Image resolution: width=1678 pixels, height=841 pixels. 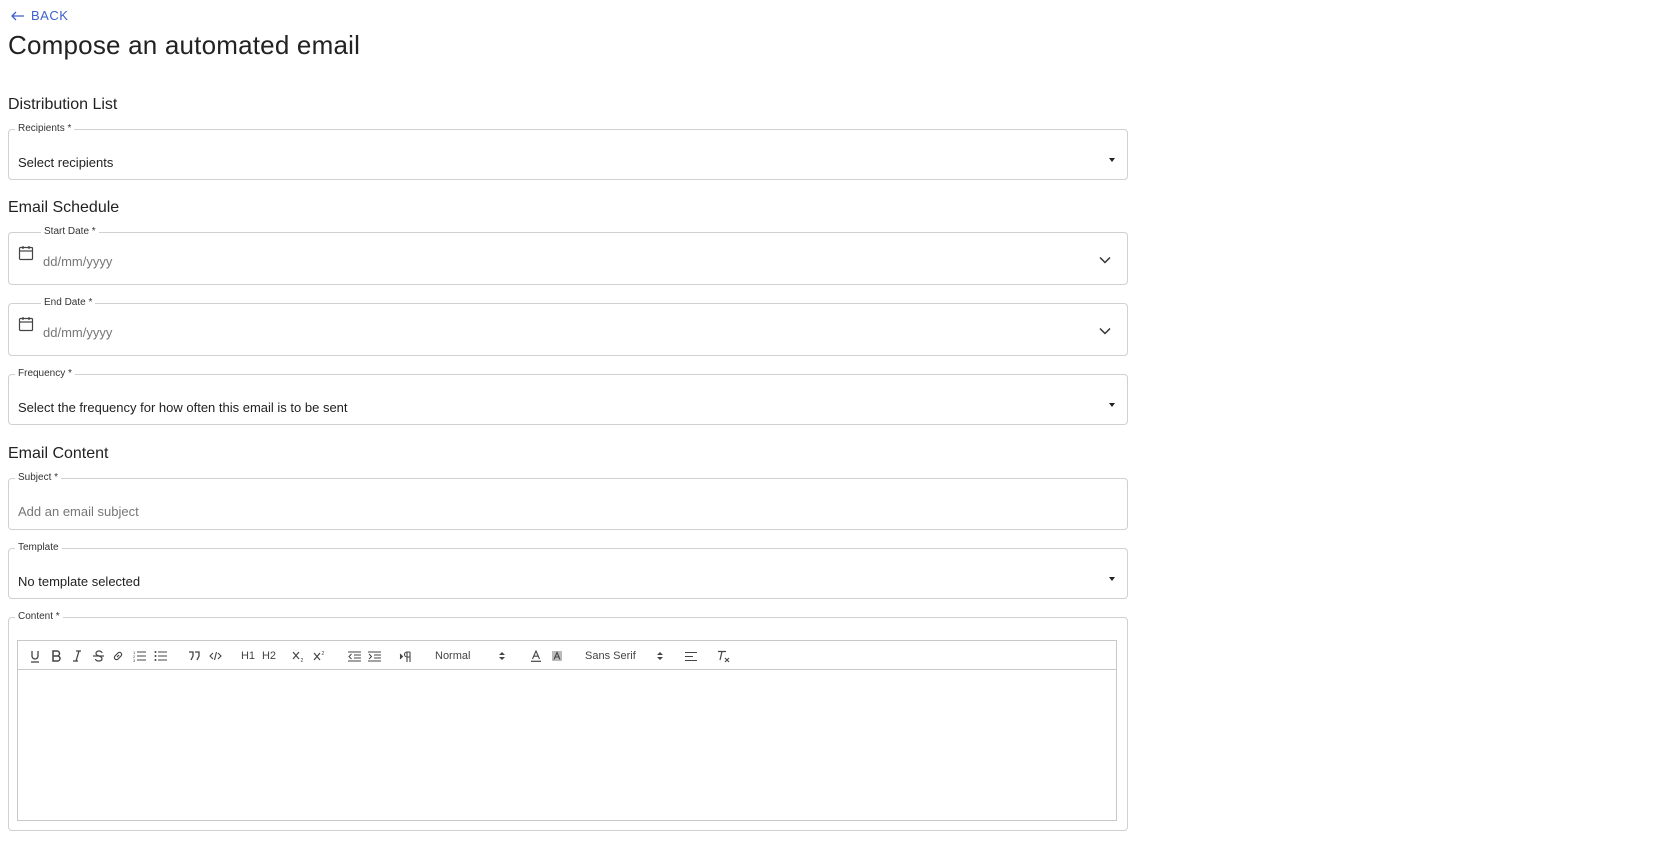 I want to click on link-icon, so click(x=118, y=656).